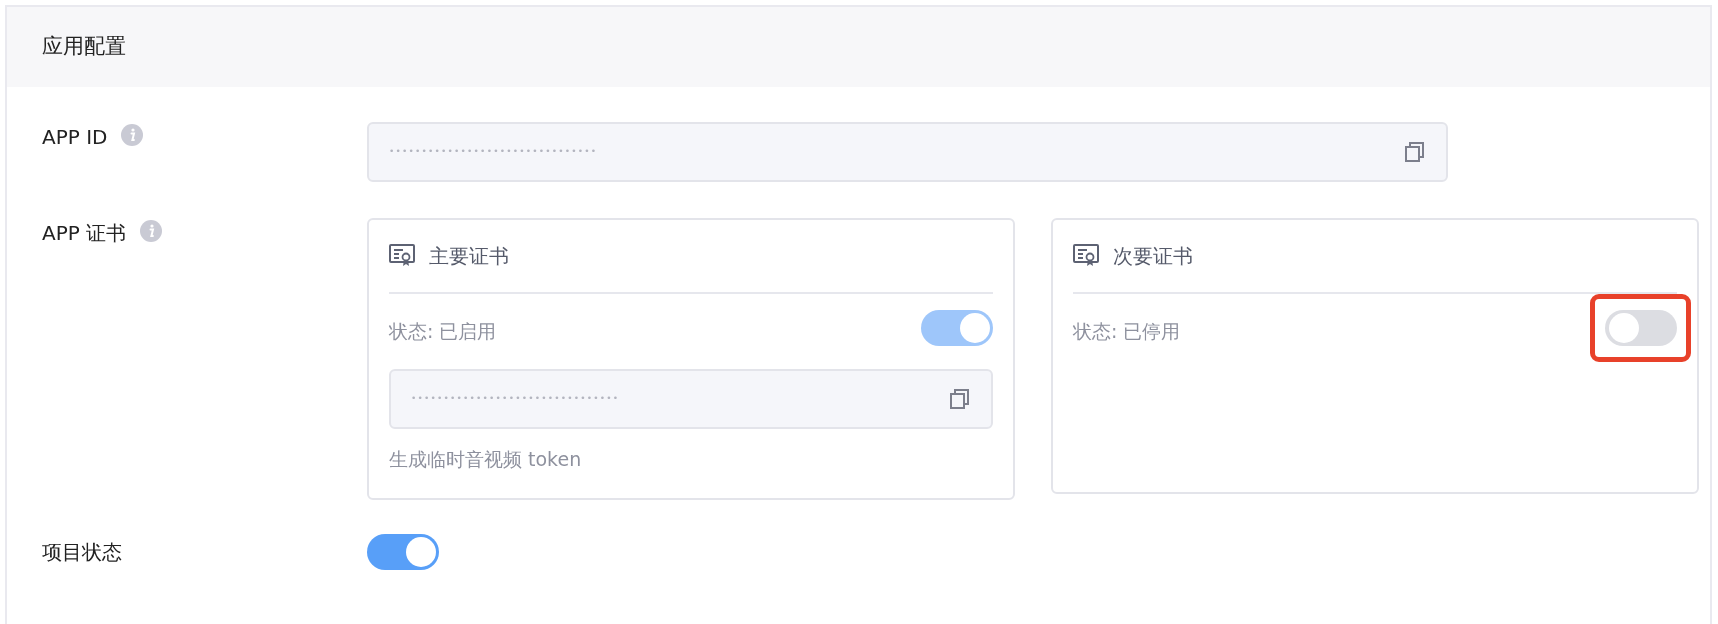 This screenshot has height=624, width=1718. Describe the element at coordinates (84, 47) in the screenshot. I see `panel-title: 应用配置` at that location.